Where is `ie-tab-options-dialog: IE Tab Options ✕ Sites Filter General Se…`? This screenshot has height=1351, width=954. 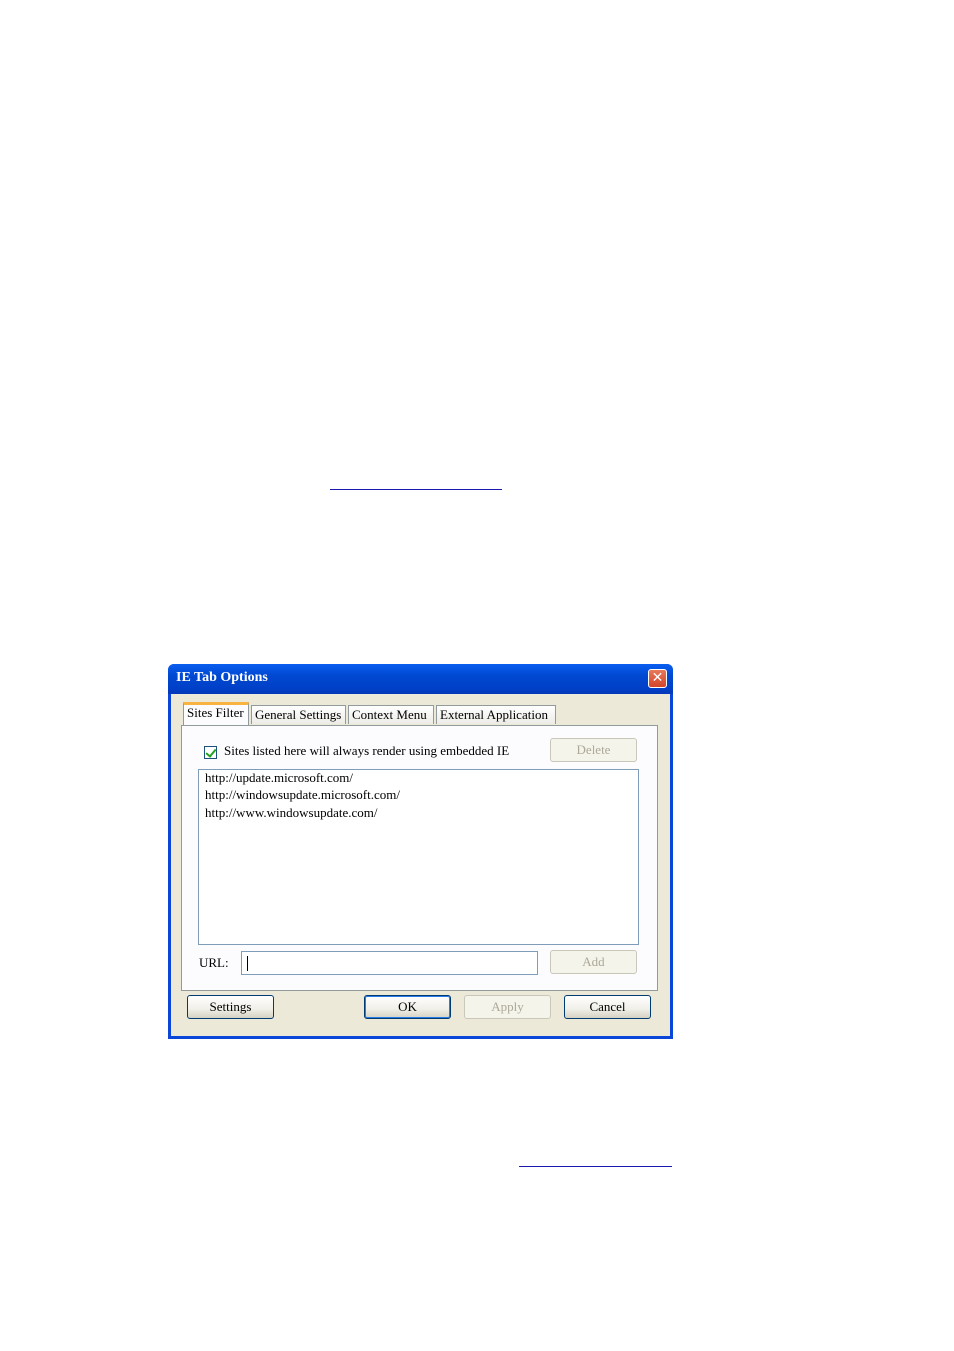 ie-tab-options-dialog: IE Tab Options ✕ Sites Filter General Se… is located at coordinates (420, 851).